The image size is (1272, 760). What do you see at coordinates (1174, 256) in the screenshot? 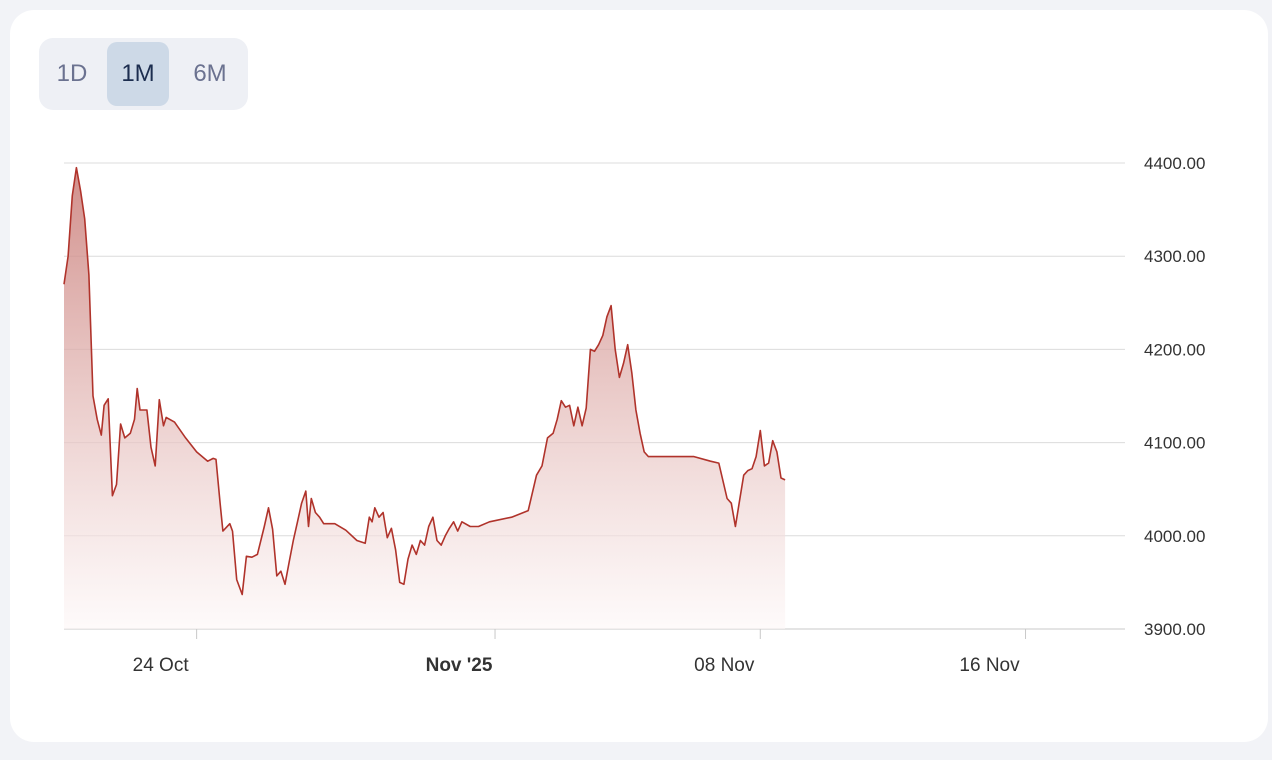
I see `y-tick-label: 4300.00` at bounding box center [1174, 256].